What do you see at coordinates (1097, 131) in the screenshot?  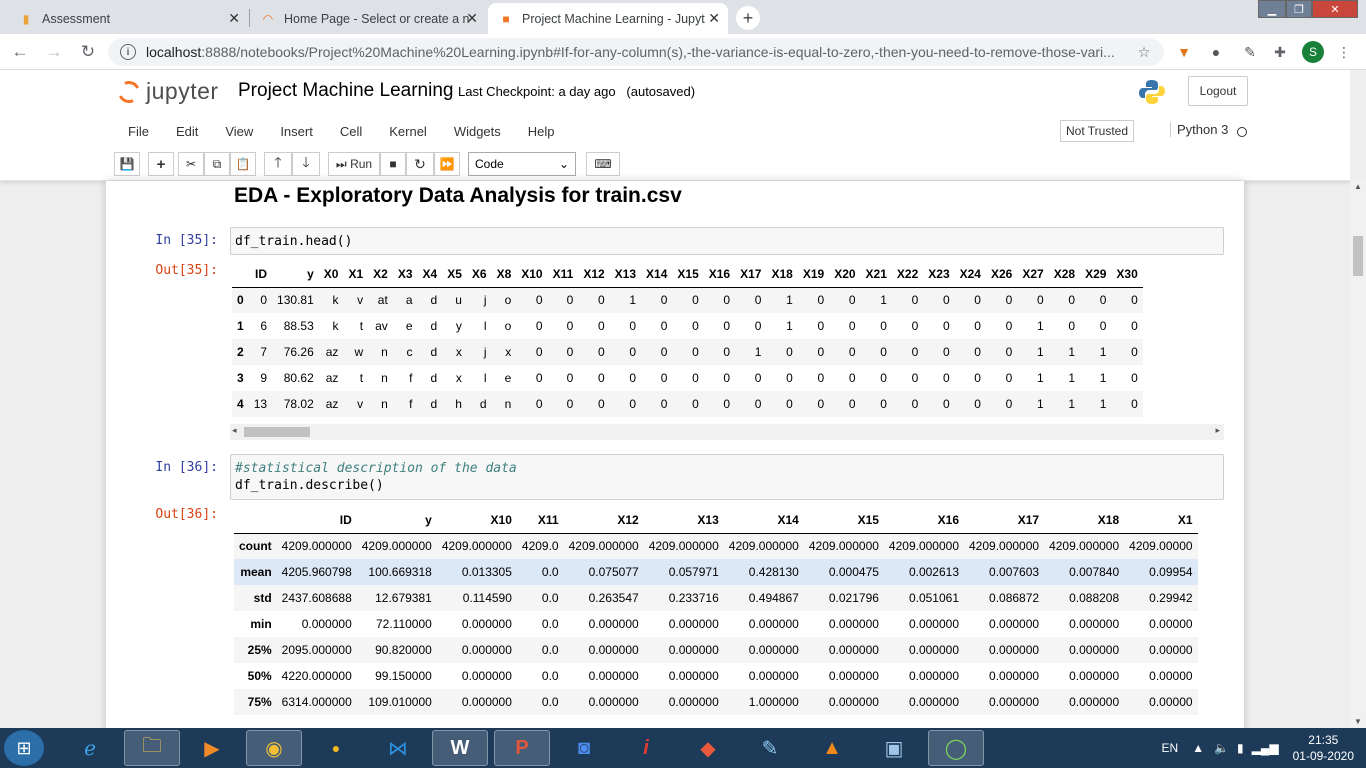 I see `trust-button: Not Trusted` at bounding box center [1097, 131].